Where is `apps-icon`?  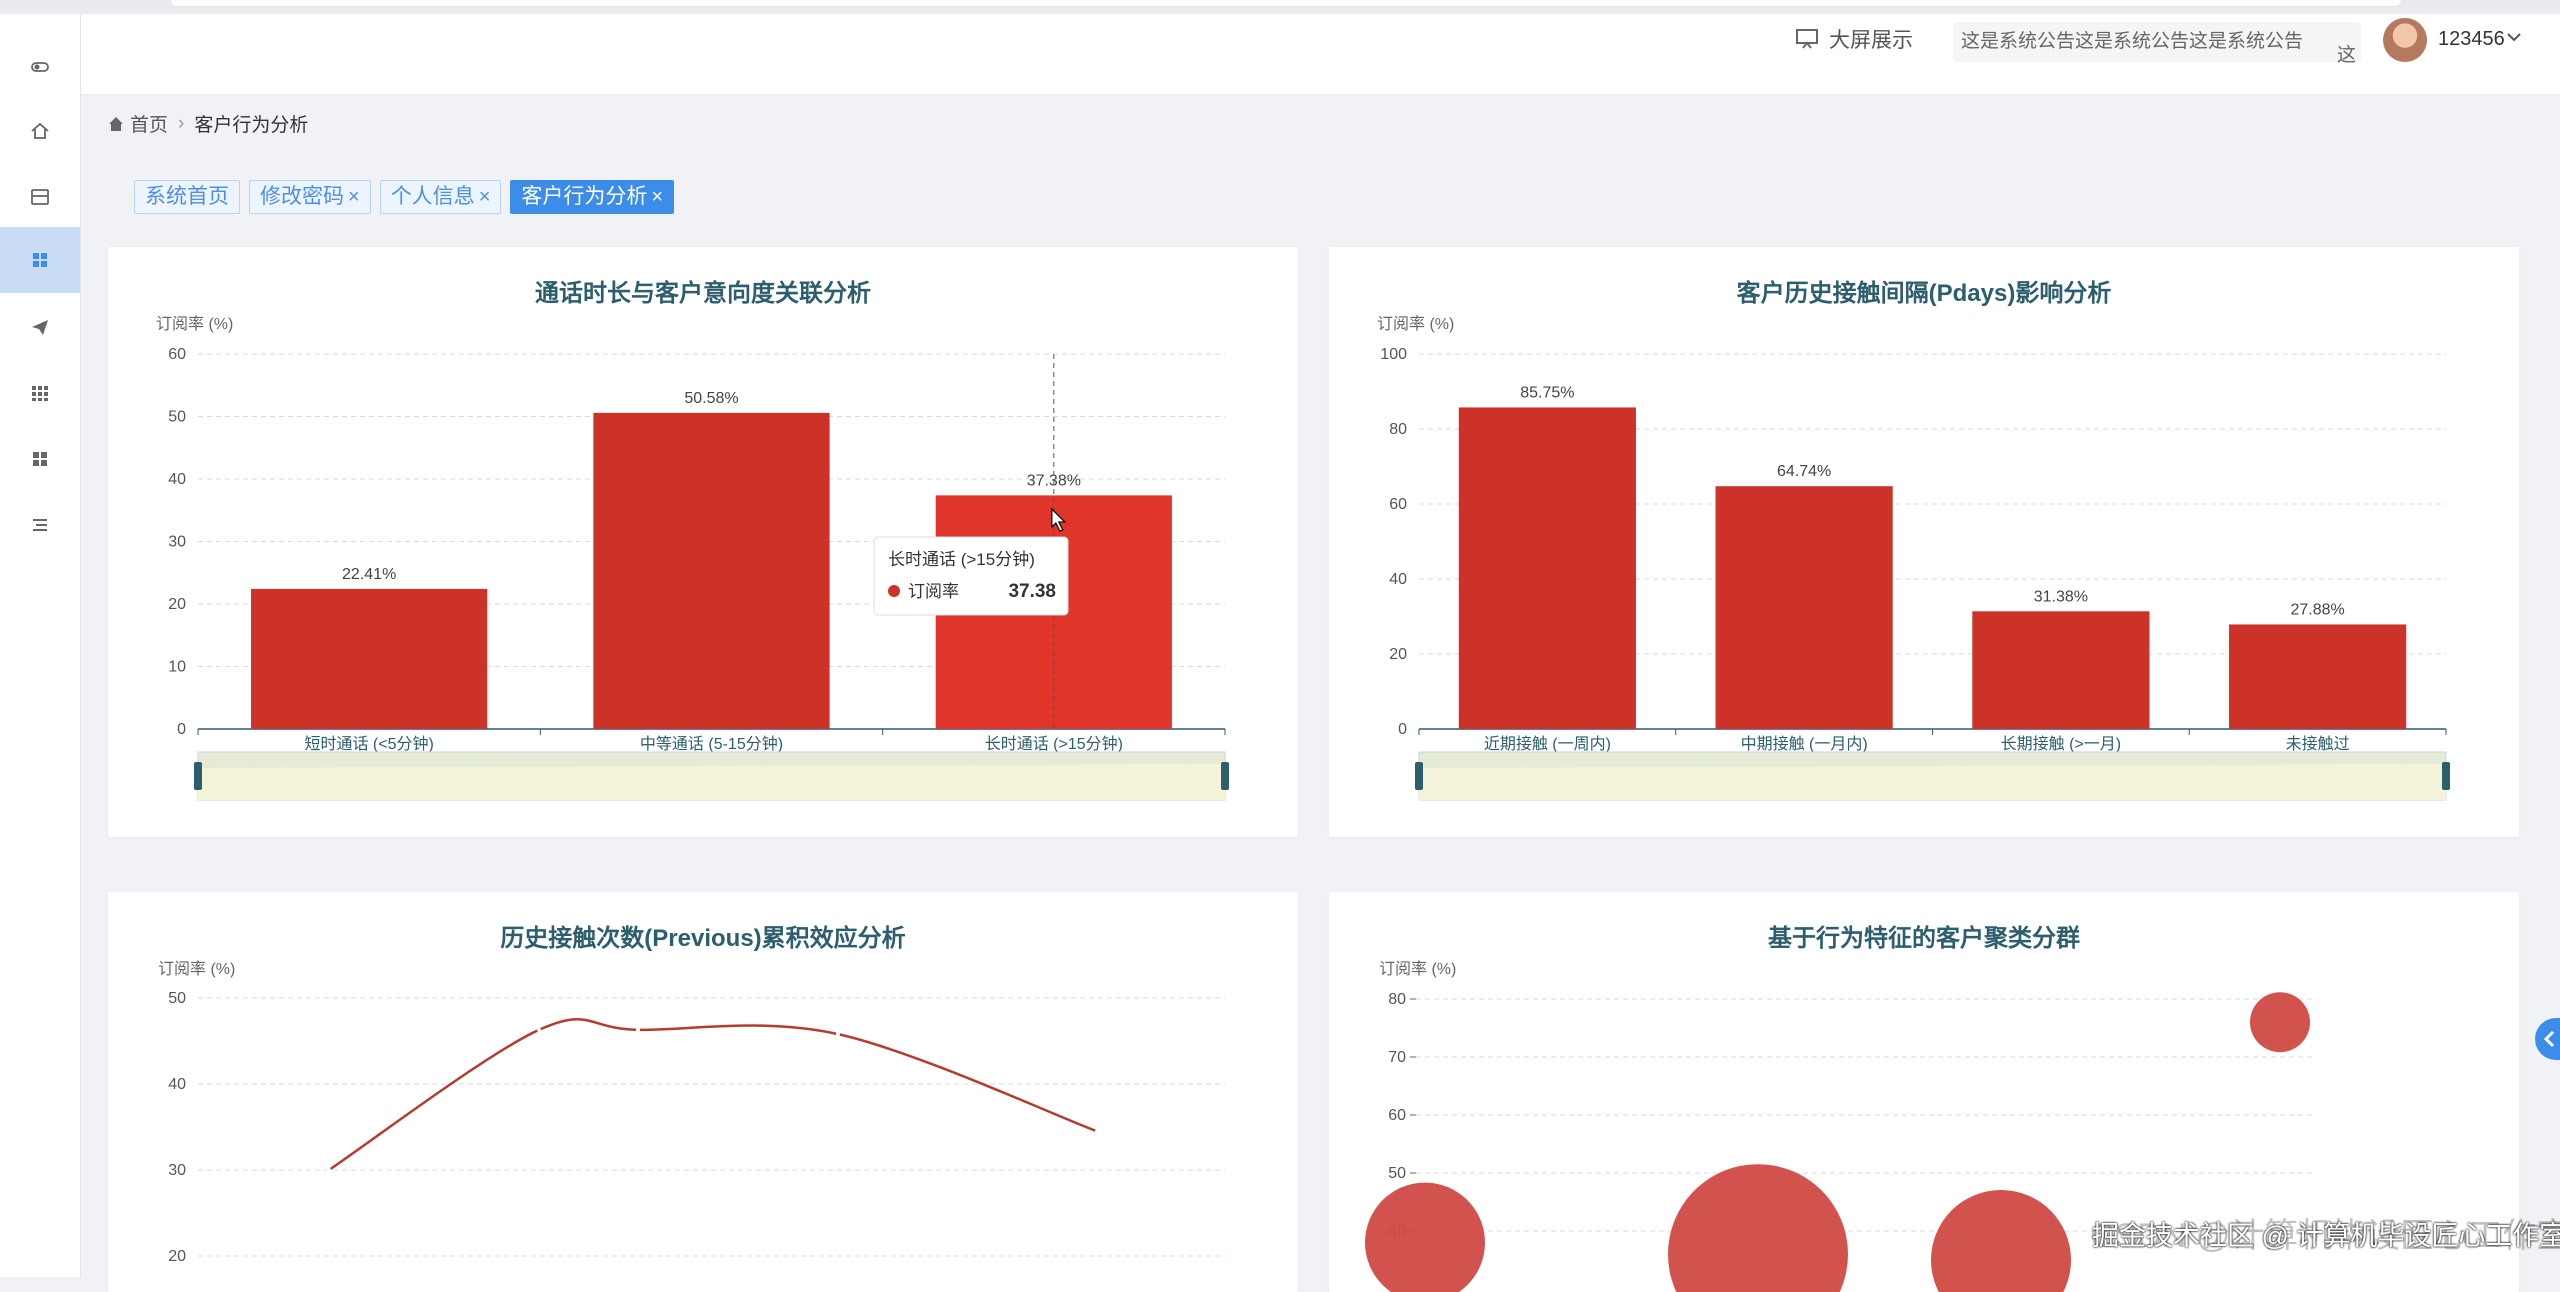 apps-icon is located at coordinates (40, 459).